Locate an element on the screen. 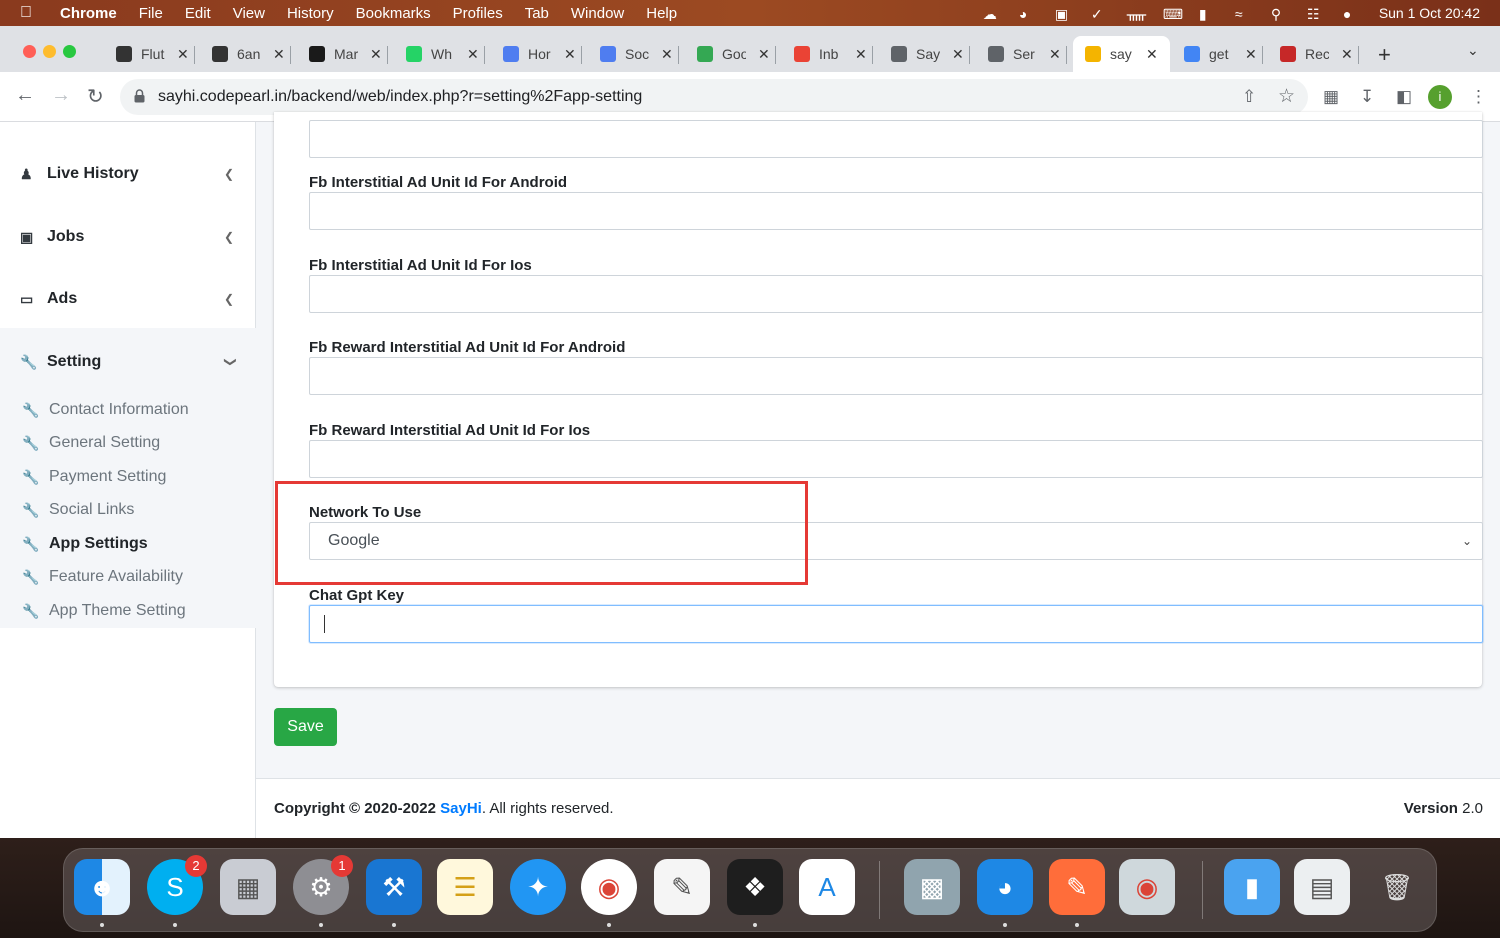  launchpad-icon: ▦ is located at coordinates (248, 887).